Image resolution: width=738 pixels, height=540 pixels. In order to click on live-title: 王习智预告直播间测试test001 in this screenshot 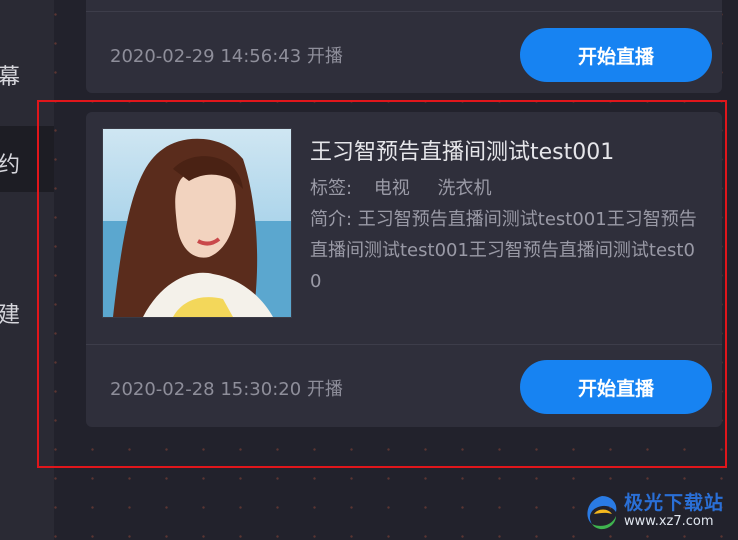, I will do `click(462, 152)`.